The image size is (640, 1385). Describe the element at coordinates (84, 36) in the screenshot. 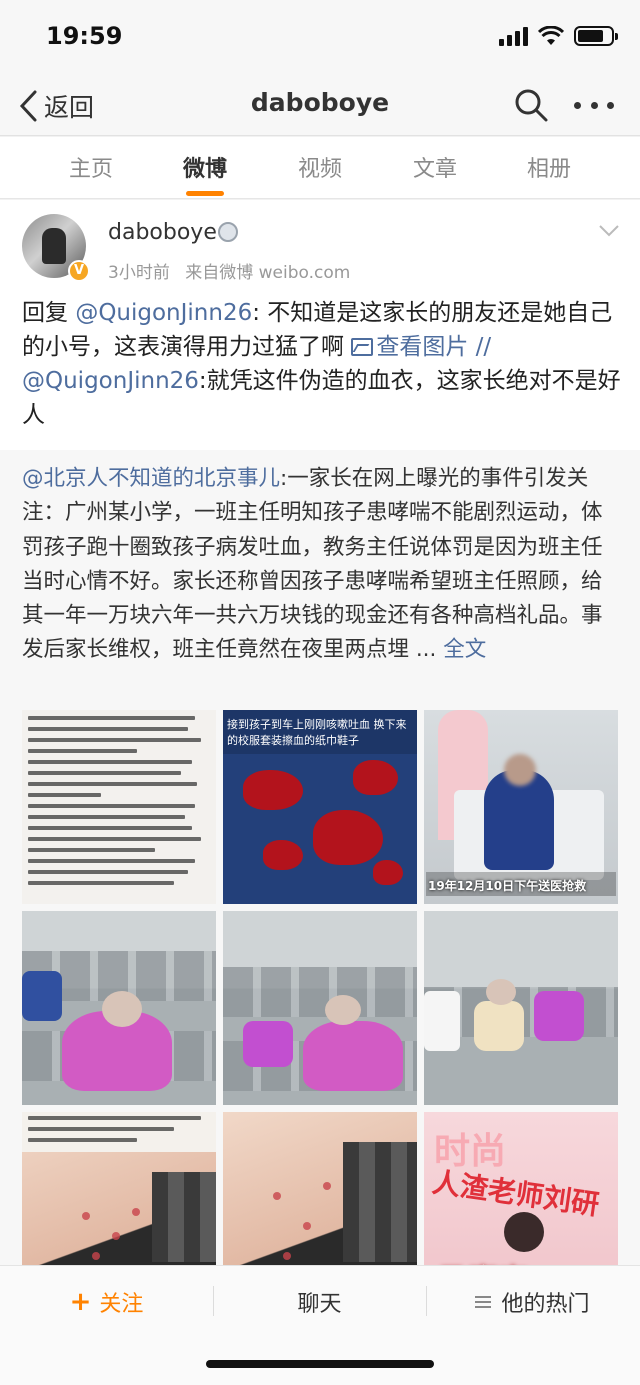

I see `status-time: 19:59` at that location.